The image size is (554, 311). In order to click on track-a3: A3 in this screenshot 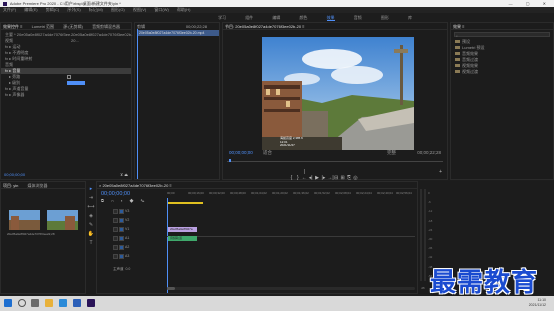, I will do `click(156, 256)`.